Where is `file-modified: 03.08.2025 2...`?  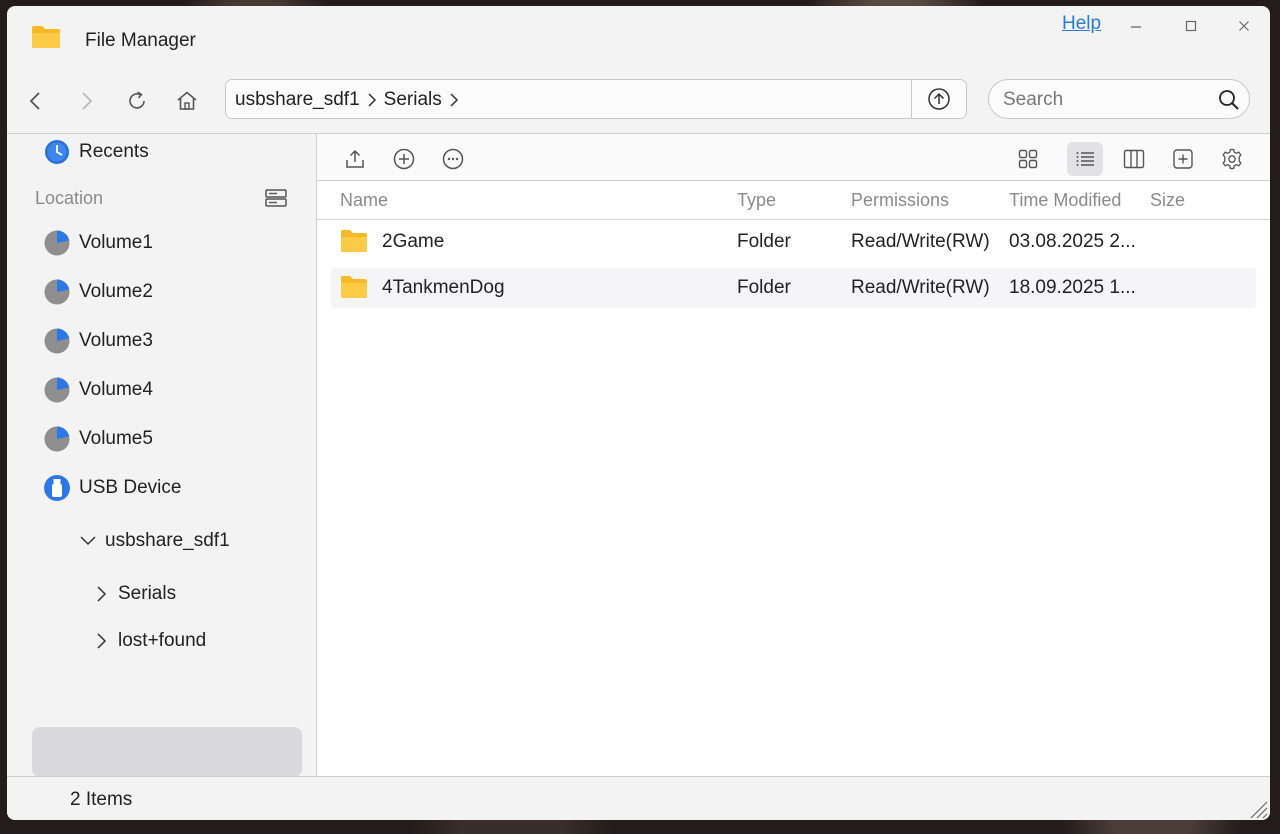
file-modified: 03.08.2025 2... is located at coordinates (1072, 241).